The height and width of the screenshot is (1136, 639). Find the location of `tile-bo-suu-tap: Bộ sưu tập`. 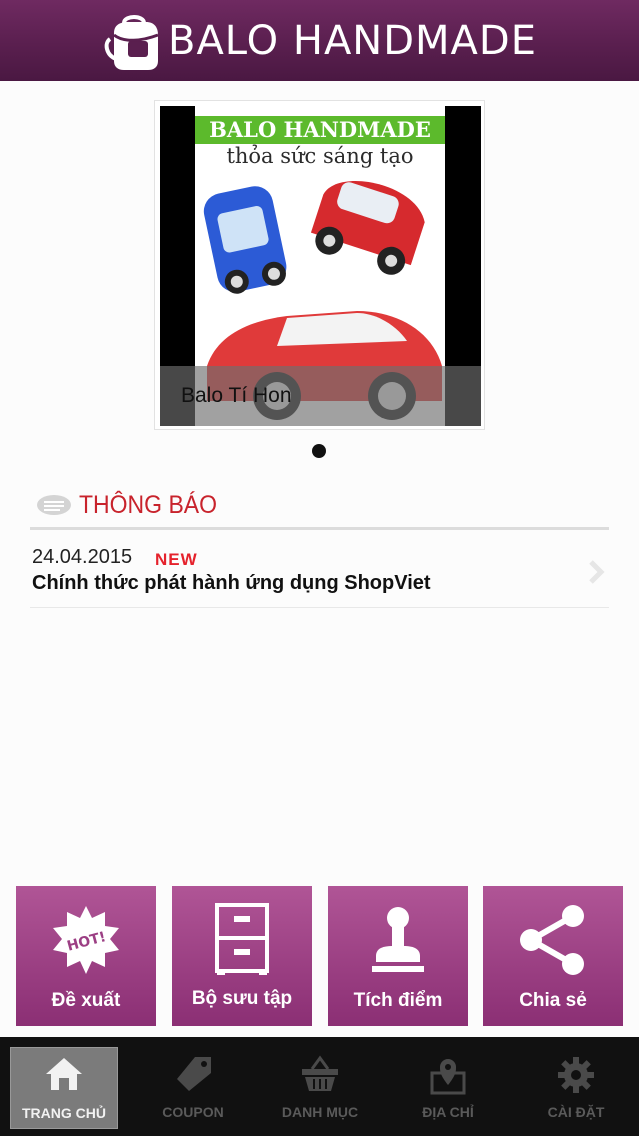

tile-bo-suu-tap: Bộ sưu tập is located at coordinates (242, 956).